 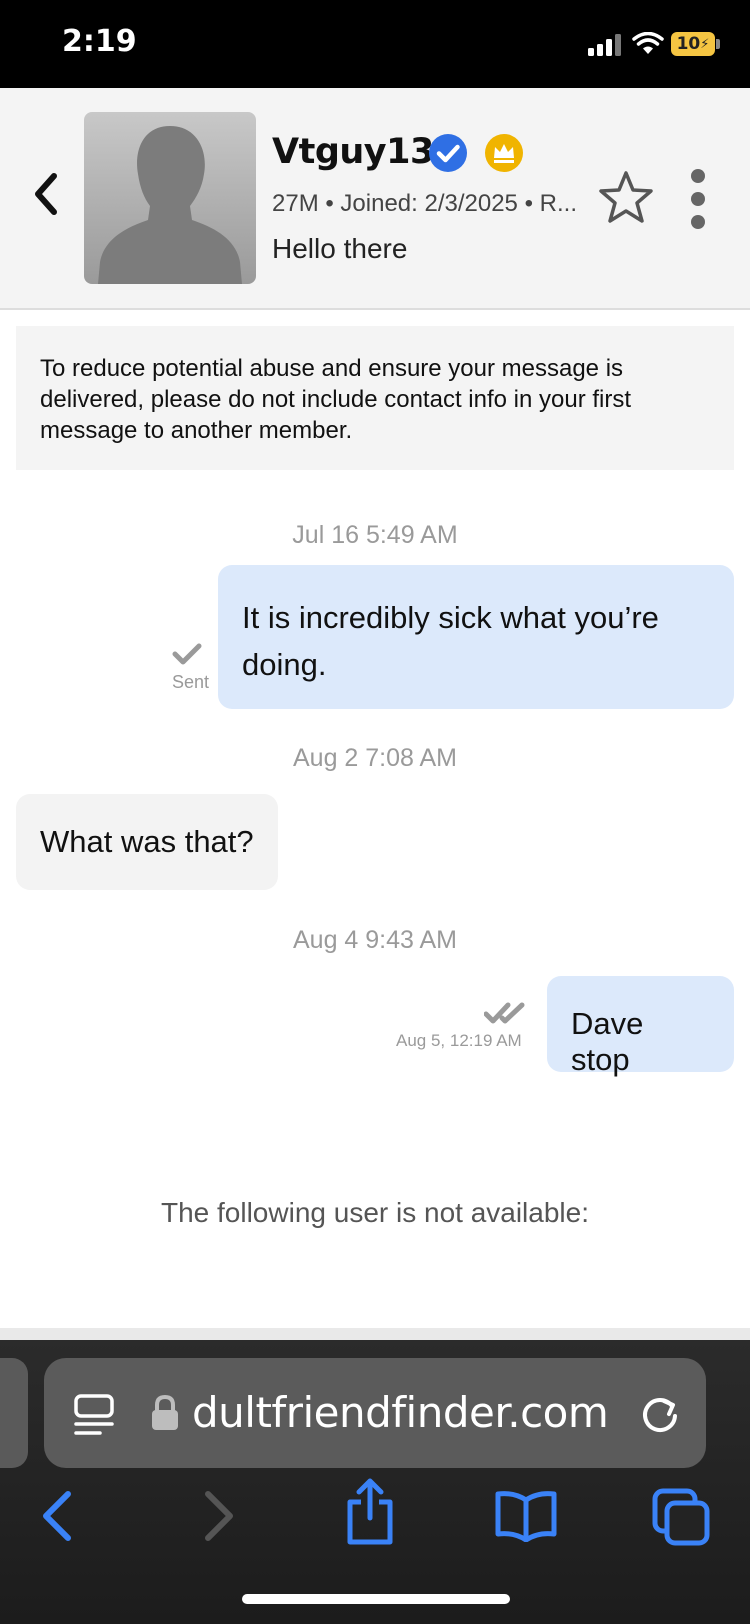 What do you see at coordinates (370, 1512) in the screenshot?
I see `share-icon` at bounding box center [370, 1512].